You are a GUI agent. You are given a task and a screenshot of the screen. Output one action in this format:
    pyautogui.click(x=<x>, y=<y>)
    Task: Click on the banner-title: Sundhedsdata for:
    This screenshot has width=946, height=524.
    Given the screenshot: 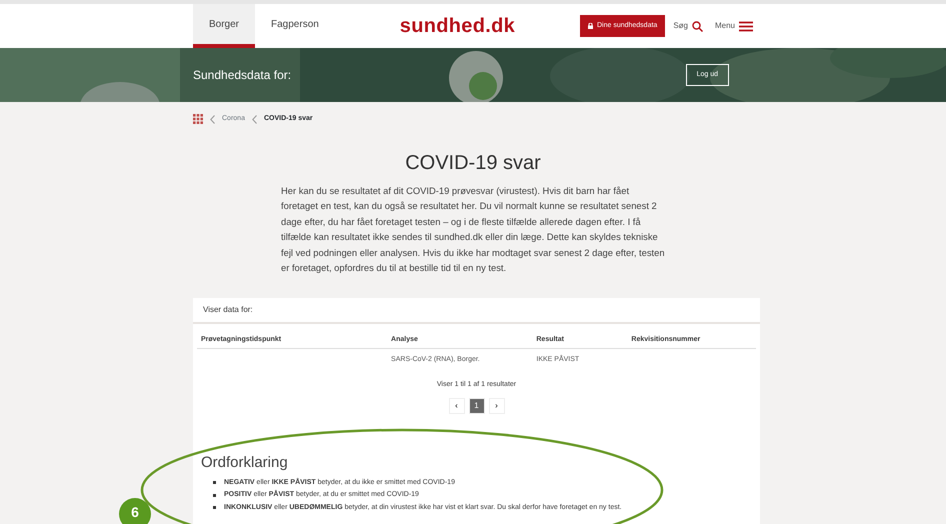 What is the action you would take?
    pyautogui.click(x=242, y=75)
    